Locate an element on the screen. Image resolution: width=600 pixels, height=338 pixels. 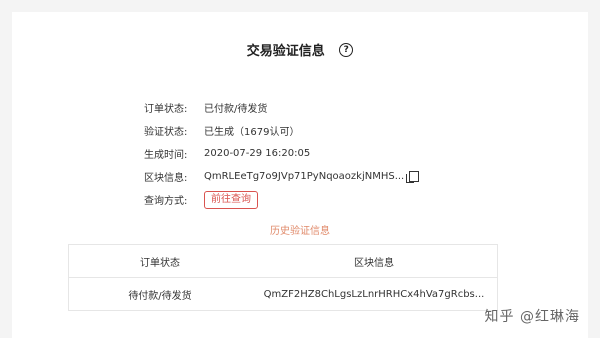
table-header-row: 订单状态 区块信息 is located at coordinates (283, 261).